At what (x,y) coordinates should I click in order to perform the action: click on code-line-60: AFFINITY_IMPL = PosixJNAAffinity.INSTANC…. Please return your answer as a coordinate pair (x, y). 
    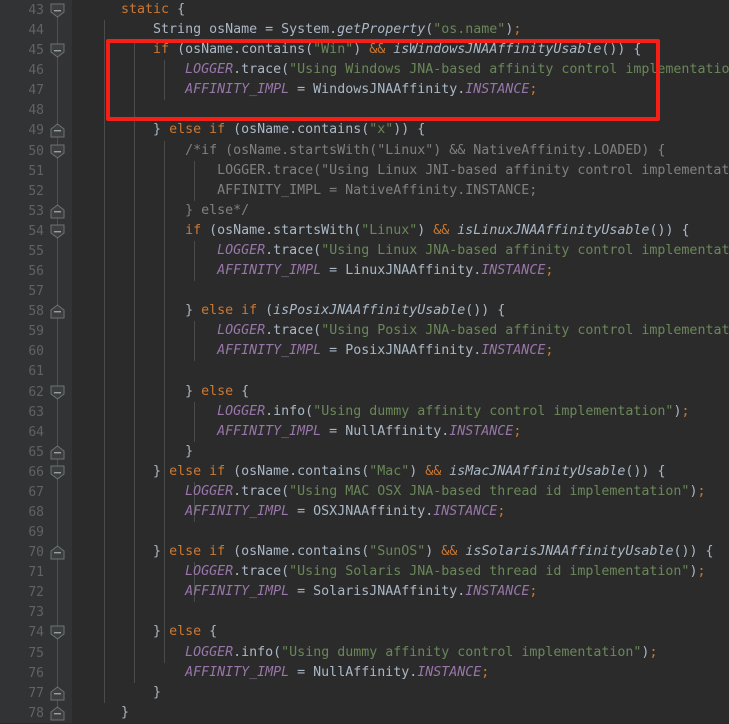
    Looking at the image, I should click on (321, 351).